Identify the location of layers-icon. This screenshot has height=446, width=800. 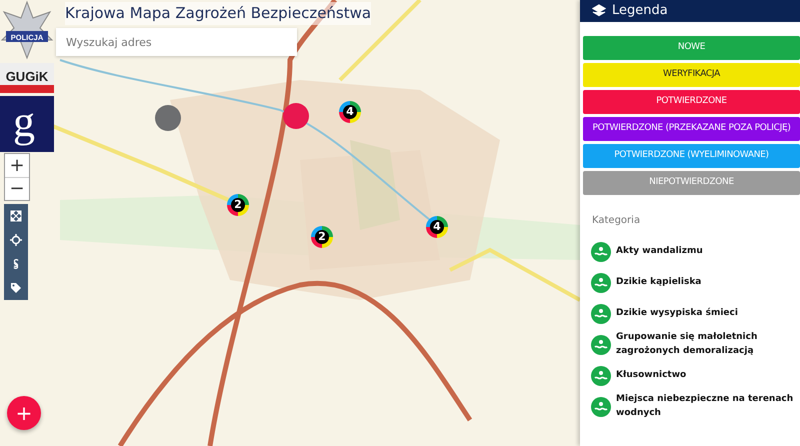
(599, 11).